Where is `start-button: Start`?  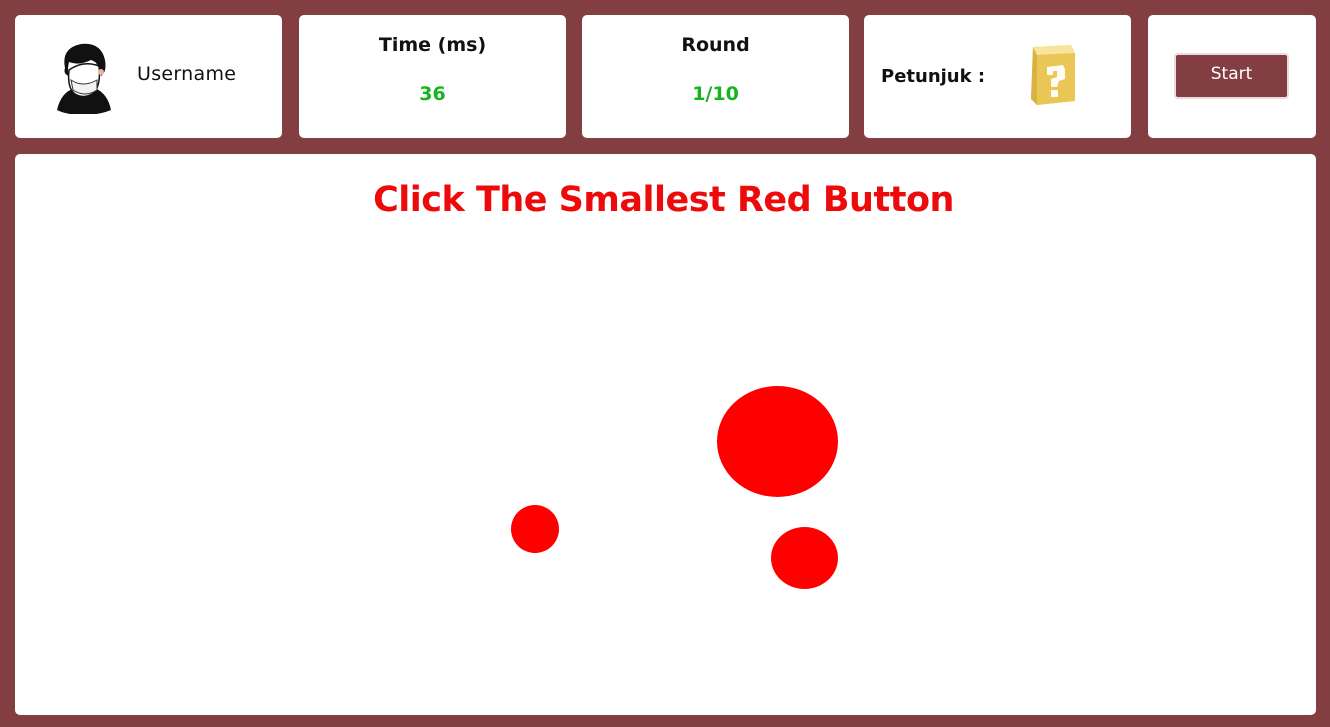
start-button: Start is located at coordinates (1231, 76).